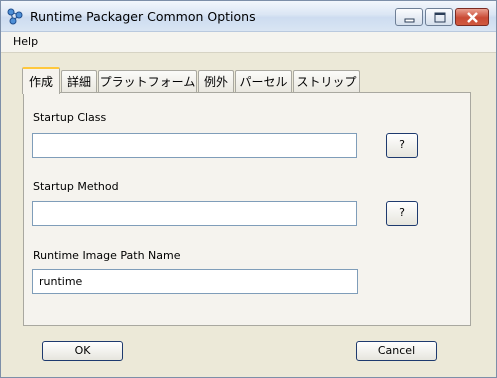 The height and width of the screenshot is (378, 497). Describe the element at coordinates (41, 80) in the screenshot. I see `tab-create: 作成` at that location.